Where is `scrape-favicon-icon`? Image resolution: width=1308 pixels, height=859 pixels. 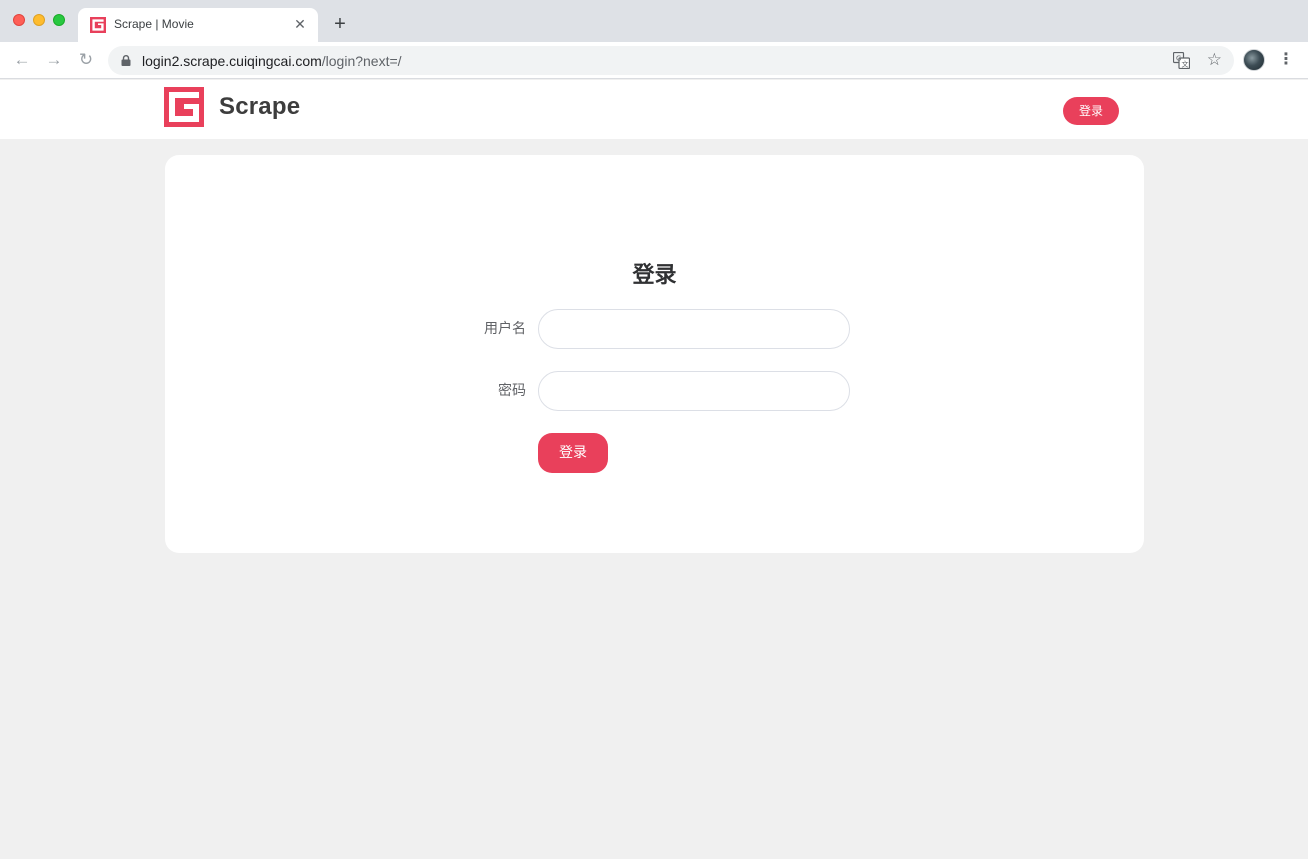 scrape-favicon-icon is located at coordinates (98, 25).